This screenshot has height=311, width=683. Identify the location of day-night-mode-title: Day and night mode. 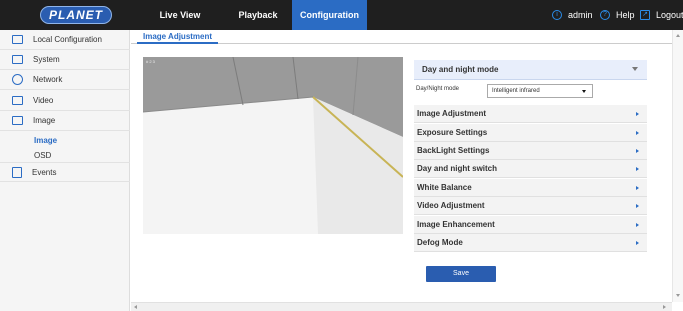
(460, 69).